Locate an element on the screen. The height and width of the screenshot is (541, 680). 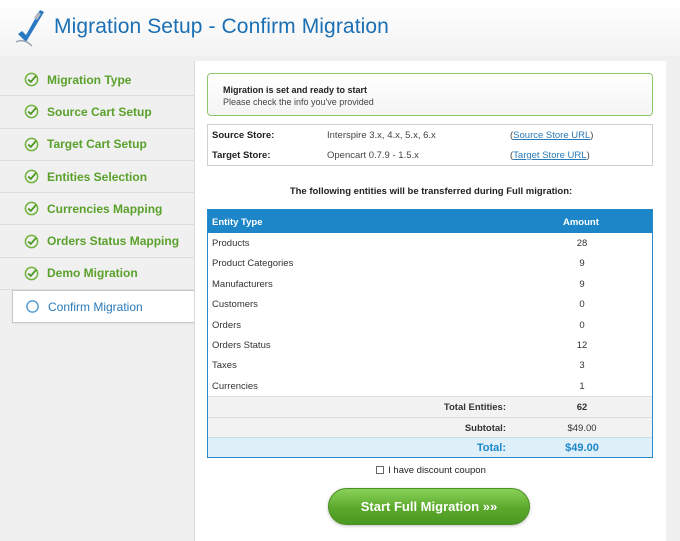
sidebar-step-label: Demo Migration is located at coordinates (92, 273).